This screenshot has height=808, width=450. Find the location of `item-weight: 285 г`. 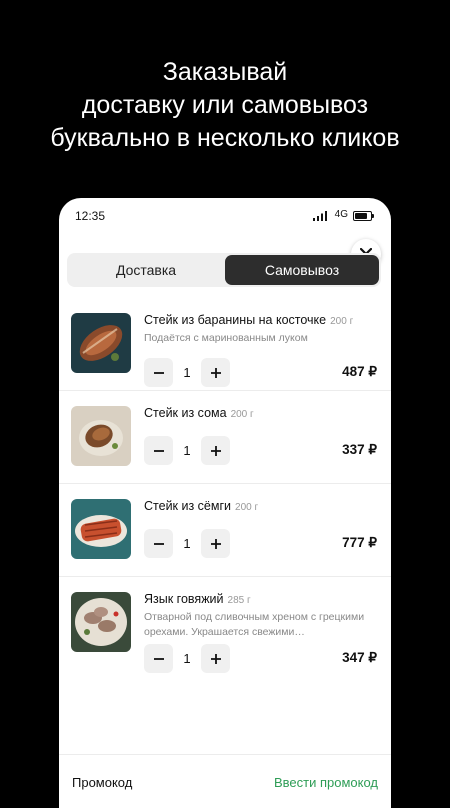

item-weight: 285 г is located at coordinates (239, 600).